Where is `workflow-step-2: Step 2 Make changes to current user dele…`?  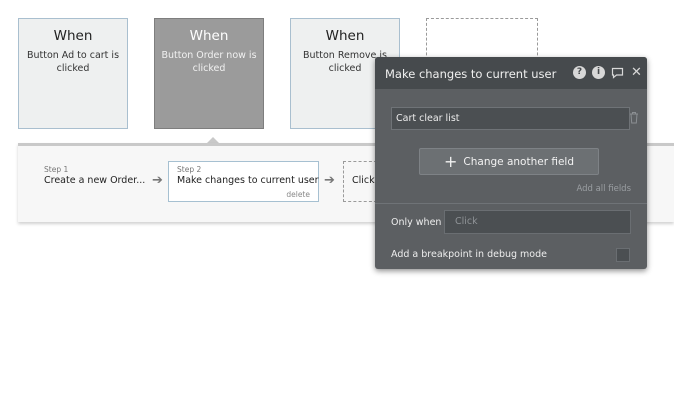 workflow-step-2: Step 2 Make changes to current user dele… is located at coordinates (243, 181).